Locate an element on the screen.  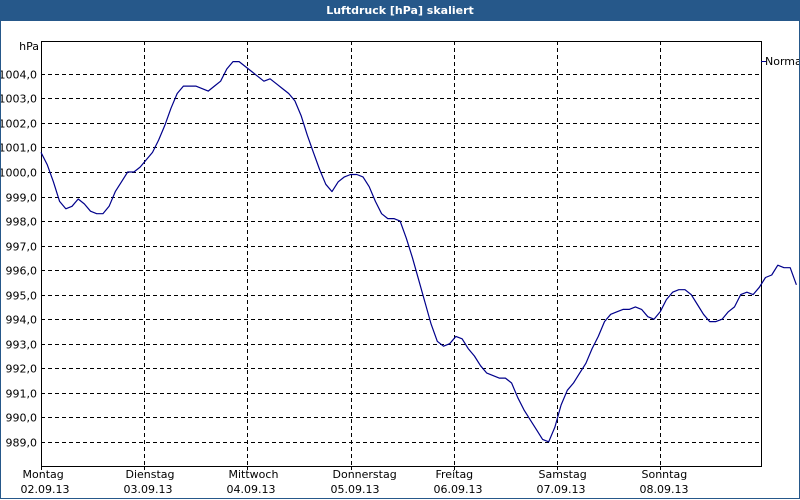
y-tick-label: 989,0 is located at coordinates (22, 443).